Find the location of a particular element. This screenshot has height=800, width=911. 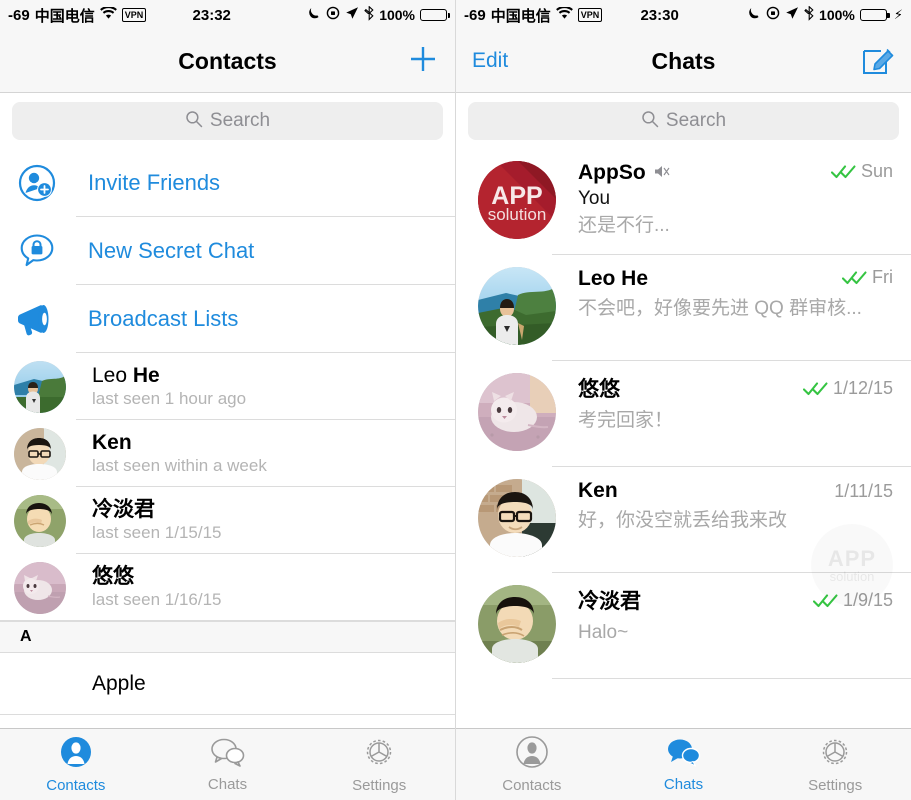

carrier-name: 中国电信 is located at coordinates (64, 16).